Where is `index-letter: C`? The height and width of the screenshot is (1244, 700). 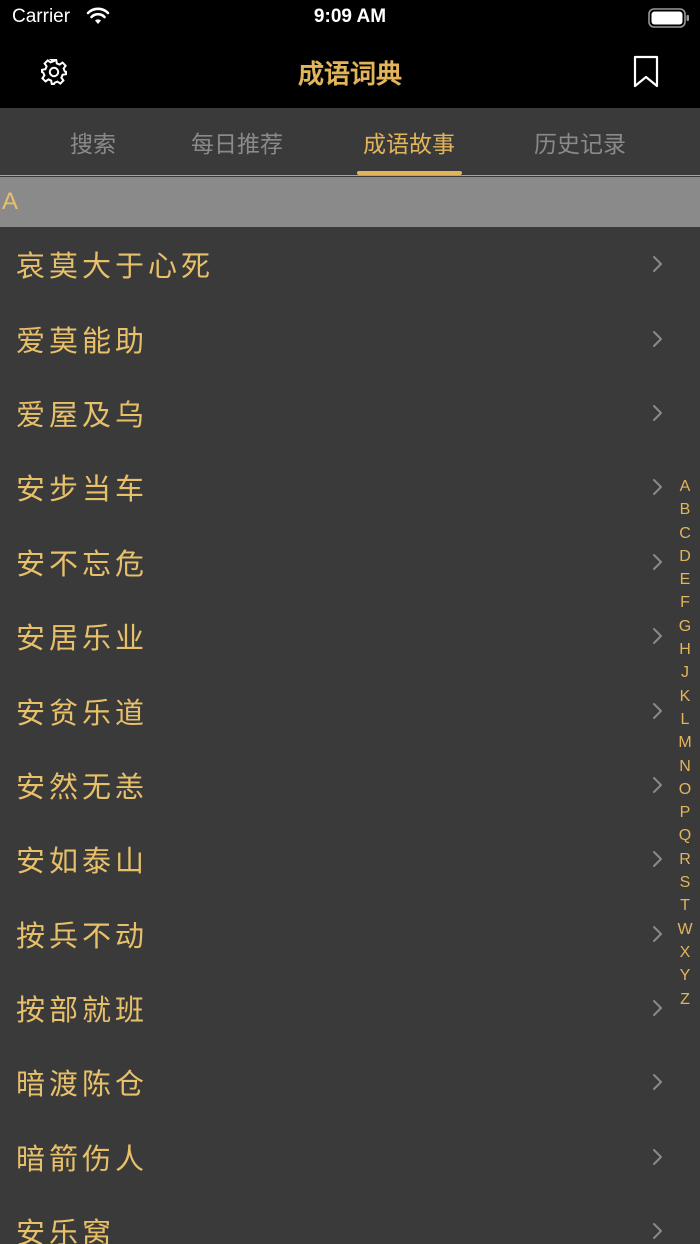 index-letter: C is located at coordinates (685, 533).